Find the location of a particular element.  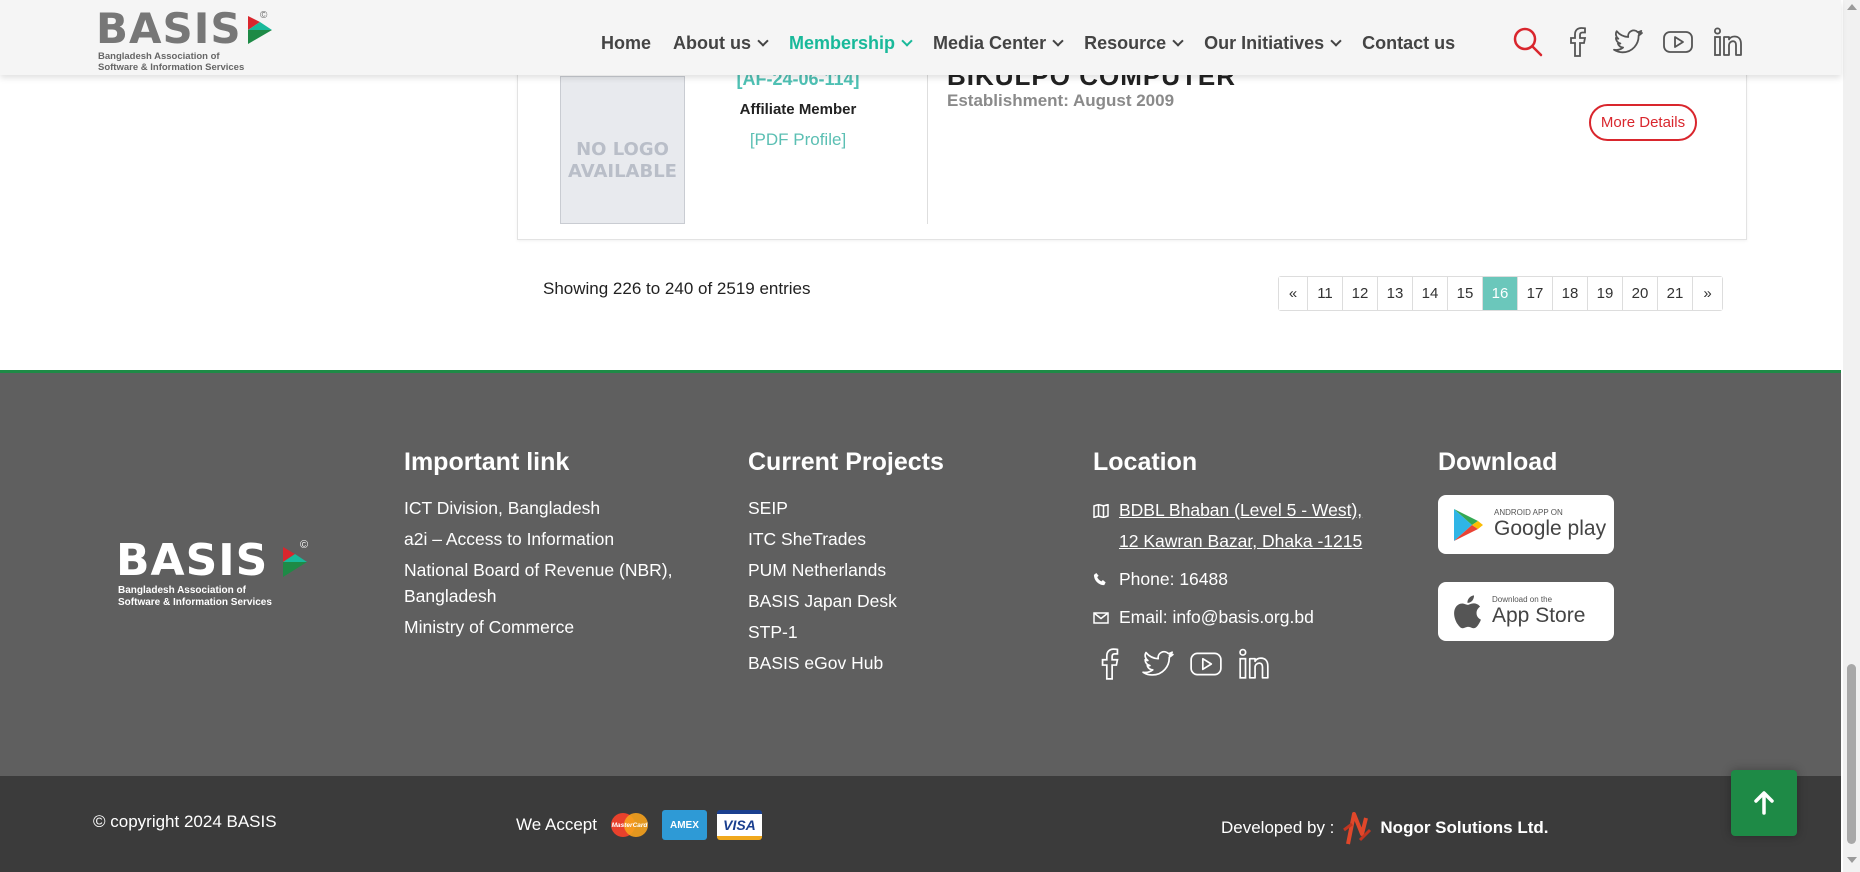

nav-label: Our Initiatives is located at coordinates (1264, 43).